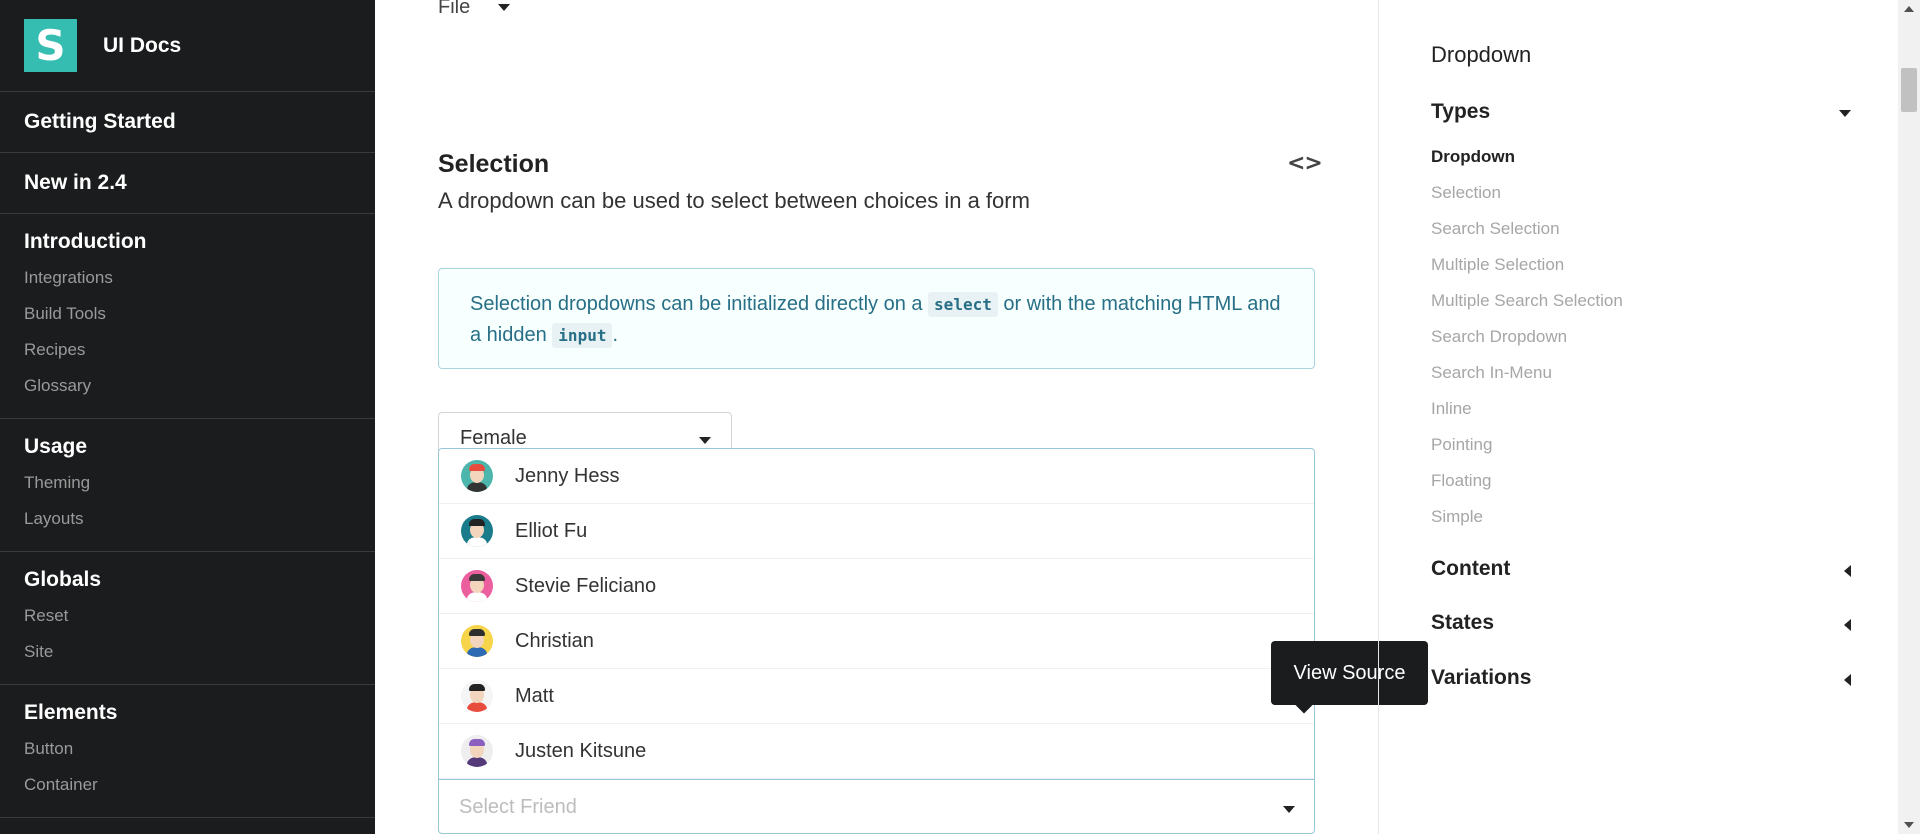  I want to click on friend-name: Christian, so click(554, 640).